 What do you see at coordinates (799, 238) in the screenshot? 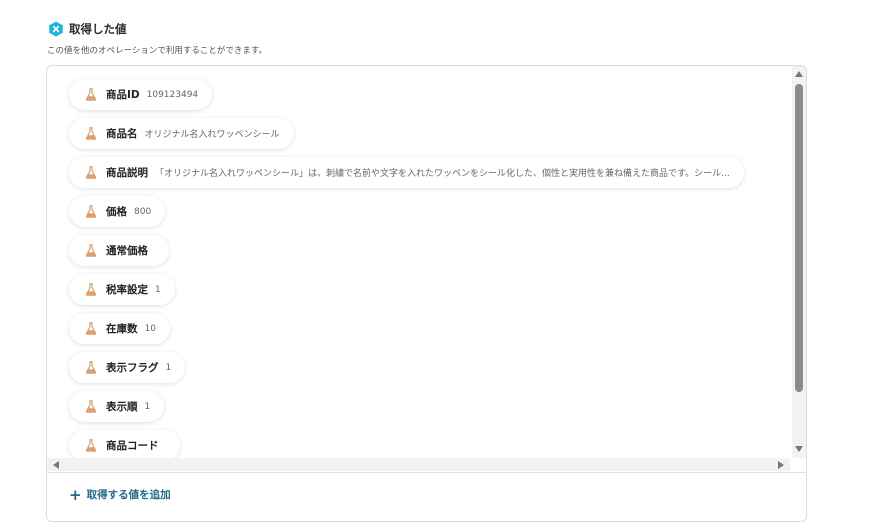
I see `vertical-scroll-thumb` at bounding box center [799, 238].